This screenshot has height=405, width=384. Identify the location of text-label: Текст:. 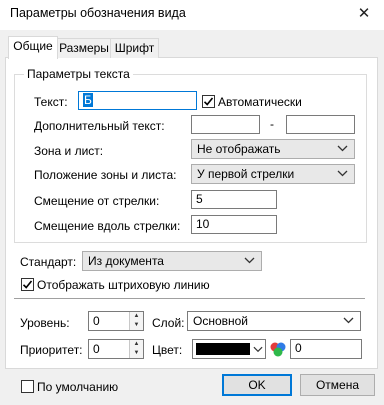
(51, 102).